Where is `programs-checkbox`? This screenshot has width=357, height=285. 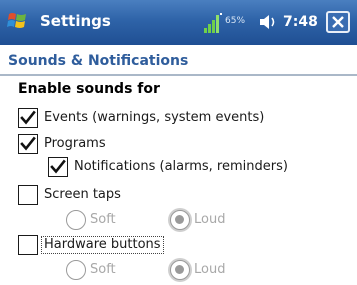
programs-checkbox is located at coordinates (28, 144).